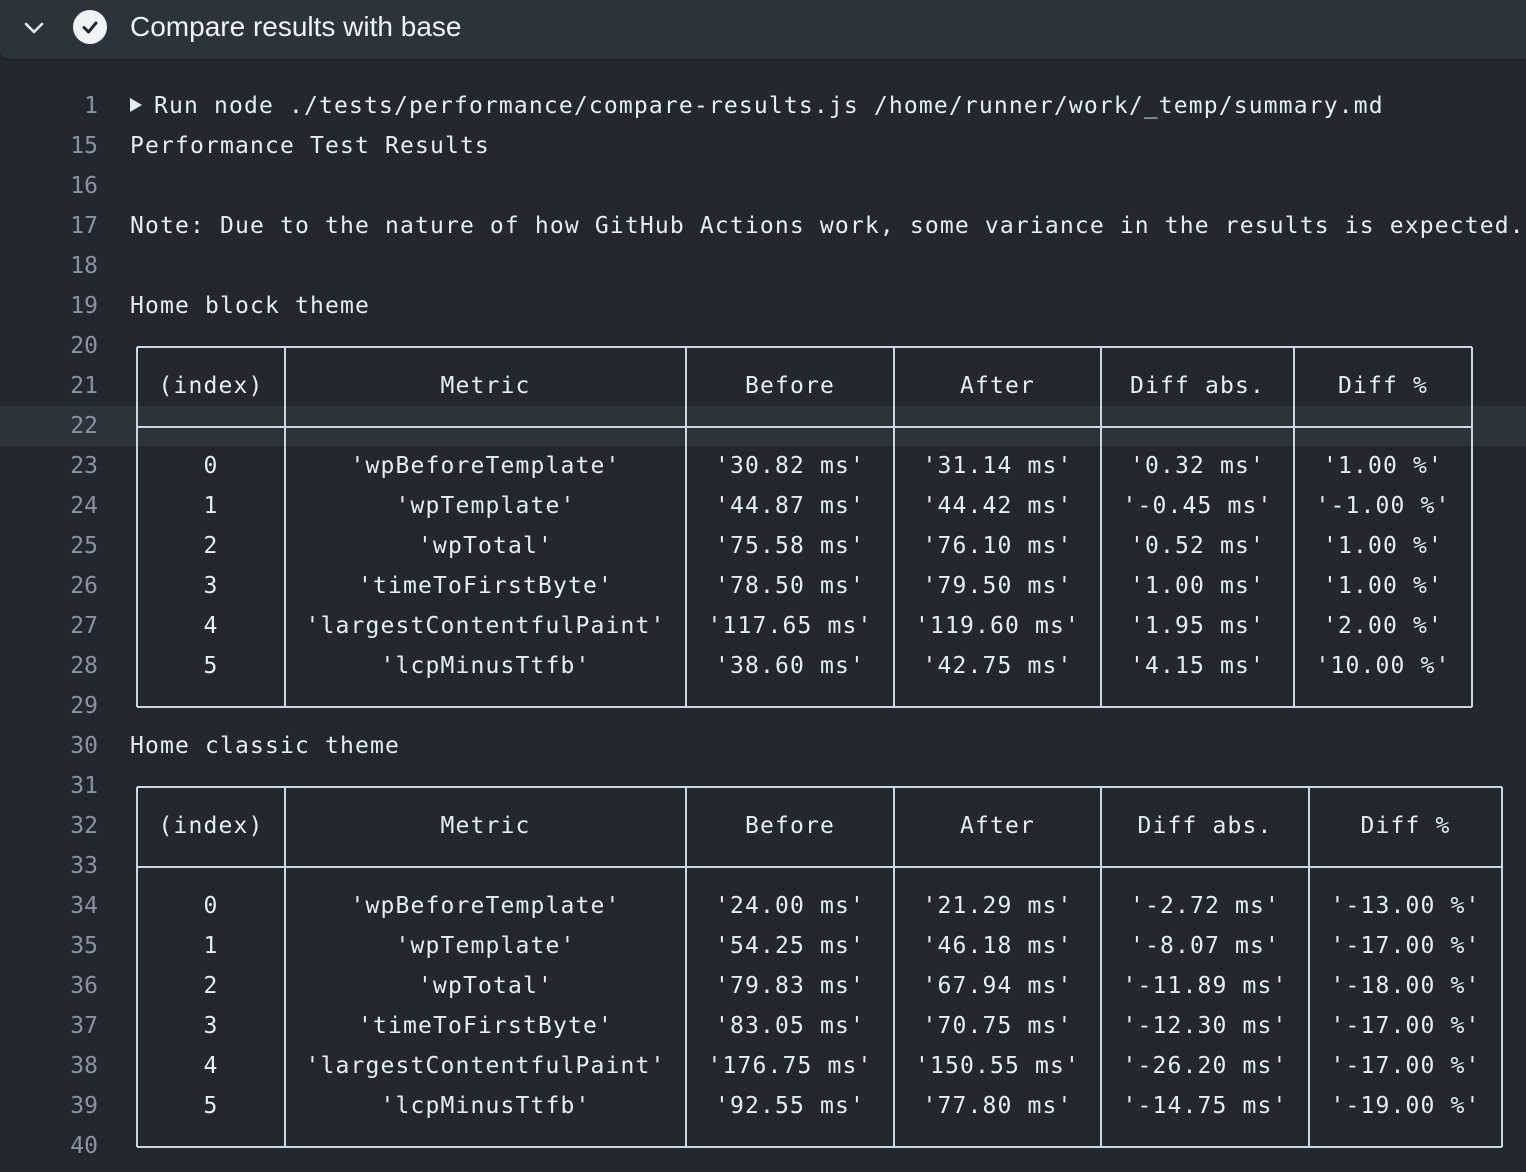  Describe the element at coordinates (49, 106) in the screenshot. I see `line-number: 1` at that location.